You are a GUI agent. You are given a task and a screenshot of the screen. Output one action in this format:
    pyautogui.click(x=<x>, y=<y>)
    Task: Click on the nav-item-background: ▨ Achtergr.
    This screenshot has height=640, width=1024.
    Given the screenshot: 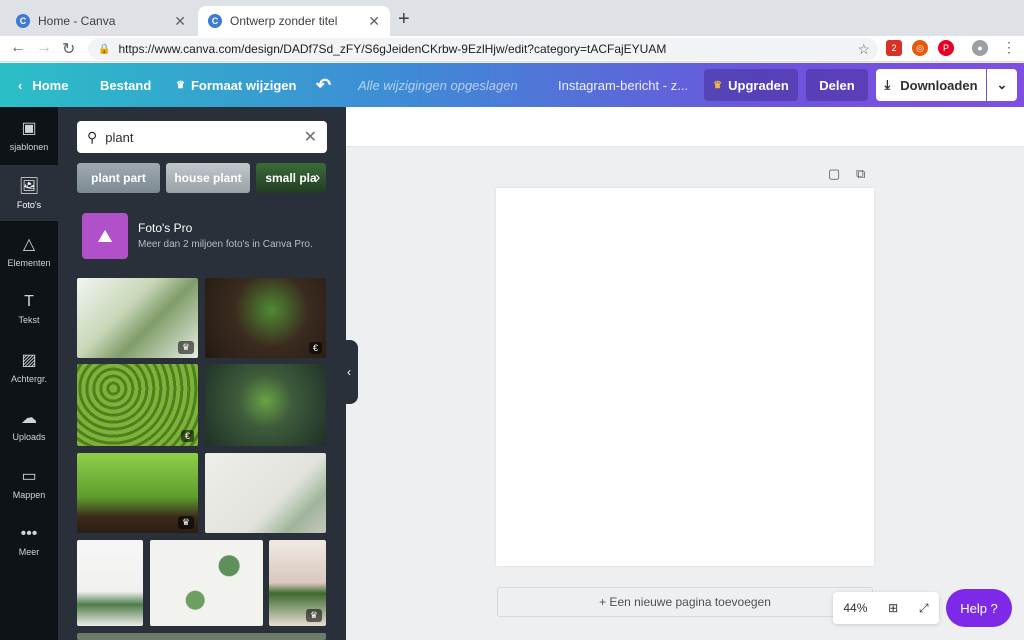 What is the action you would take?
    pyautogui.click(x=29, y=367)
    